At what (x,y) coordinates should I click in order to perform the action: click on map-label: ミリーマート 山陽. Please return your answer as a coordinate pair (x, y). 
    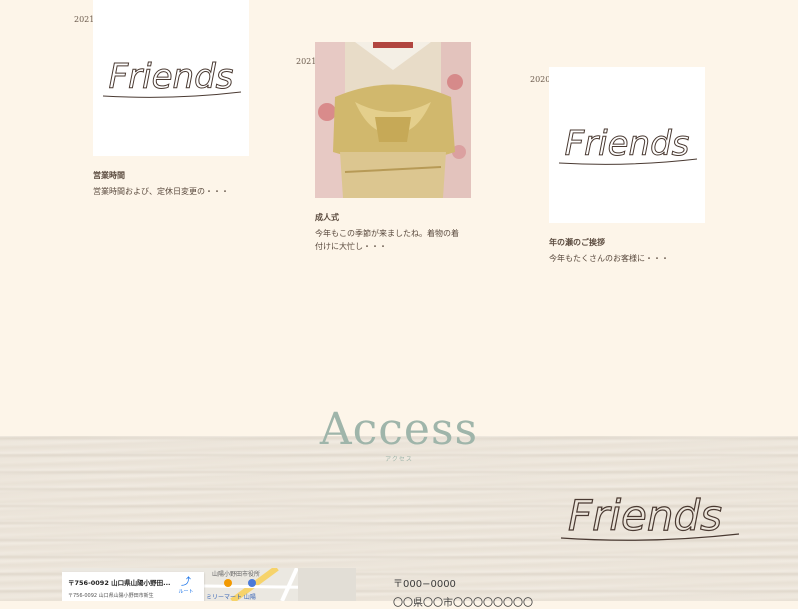
    Looking at the image, I should click on (231, 597).